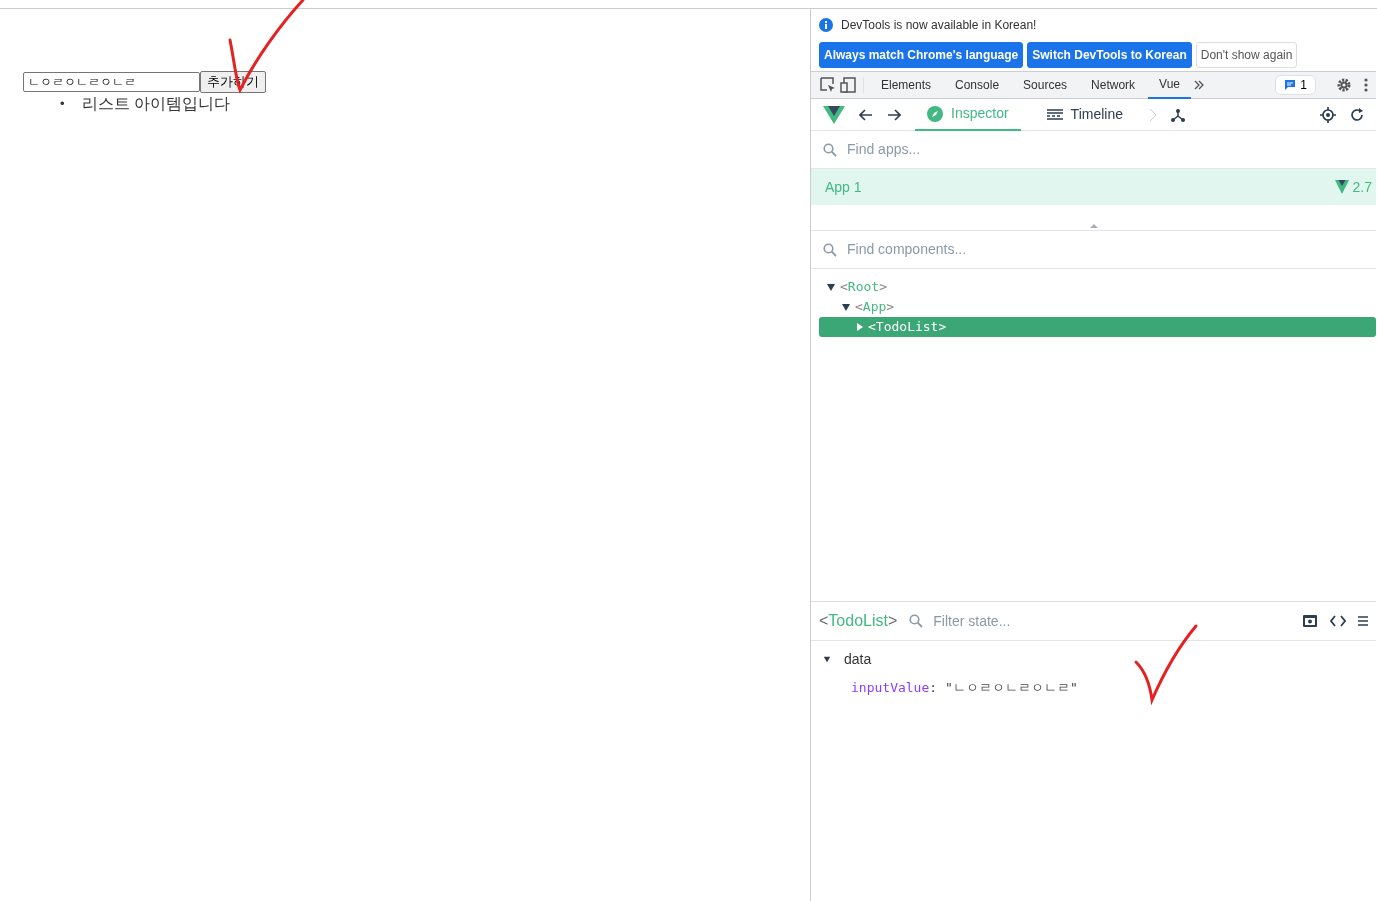 This screenshot has height=901, width=1377. I want to click on settings-icon, so click(1344, 85).